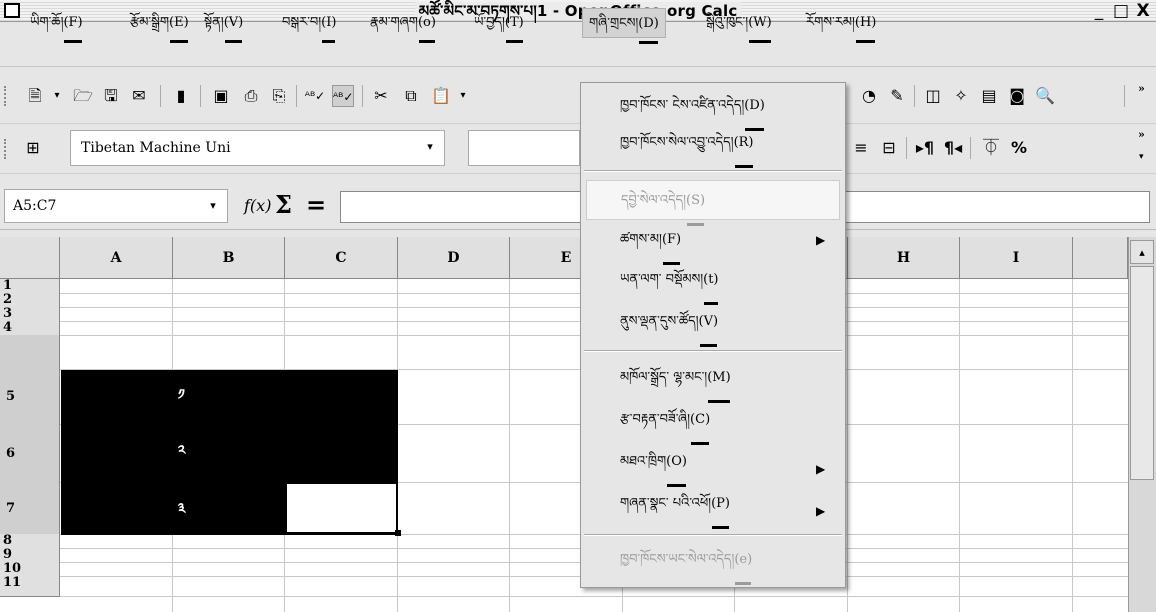 This screenshot has width=1156, height=612. Describe the element at coordinates (989, 96) in the screenshot. I see `datasources-icon: ▤` at that location.